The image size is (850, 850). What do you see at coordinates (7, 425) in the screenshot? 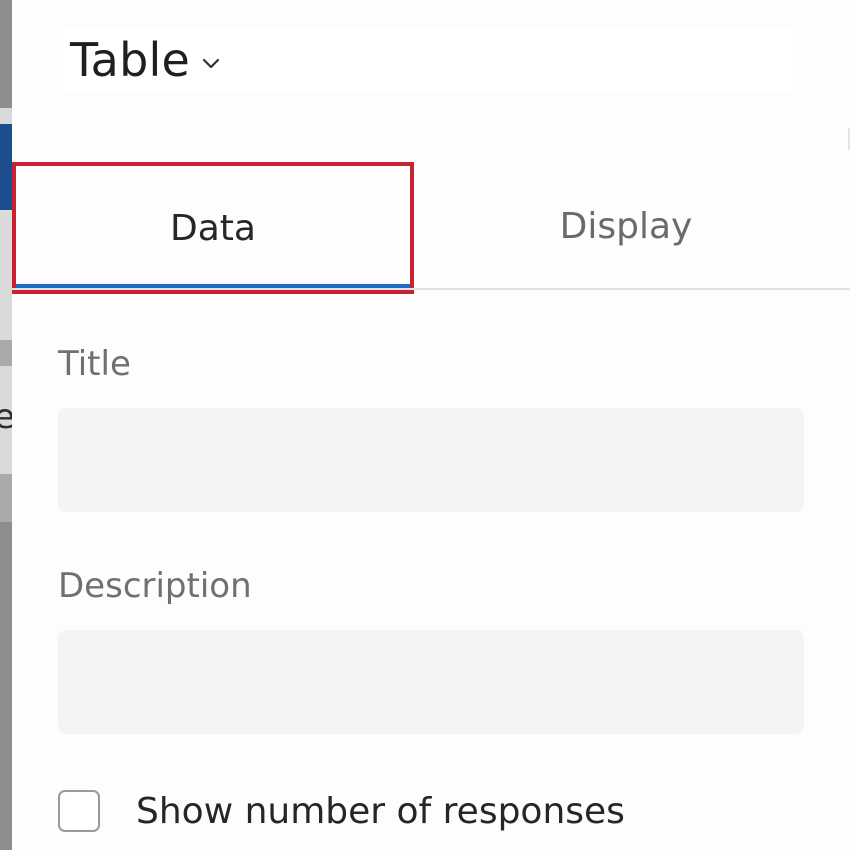
I see `background-app-strip: e` at bounding box center [7, 425].